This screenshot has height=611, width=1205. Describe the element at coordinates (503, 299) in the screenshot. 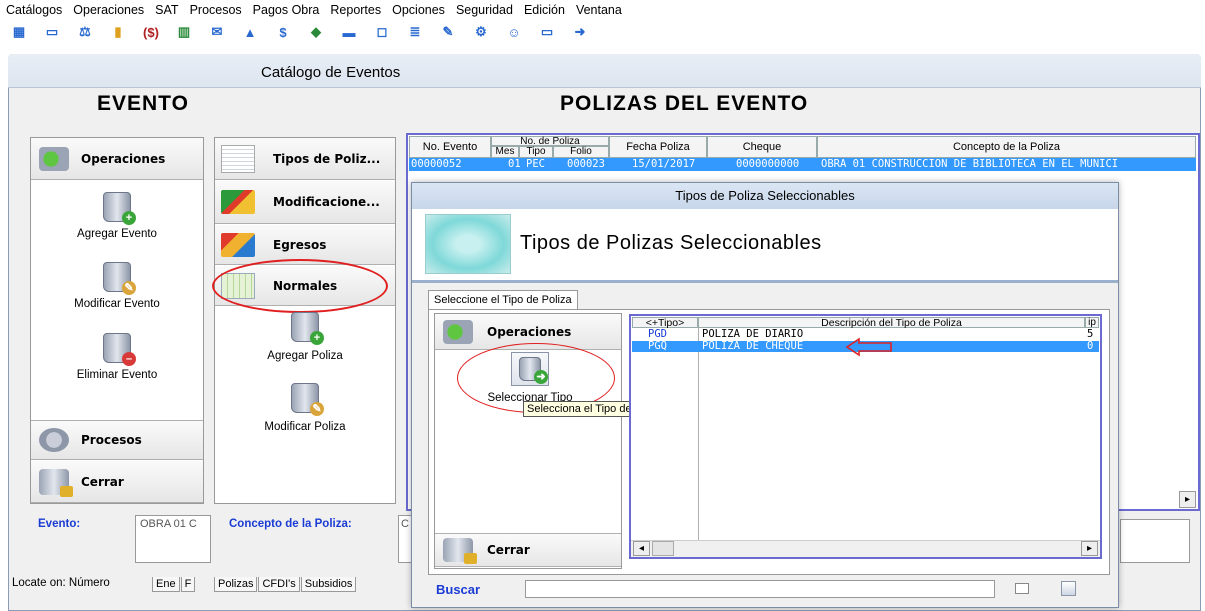

I see `dialog-tab: Seleccione el Tipo de Poliza` at that location.